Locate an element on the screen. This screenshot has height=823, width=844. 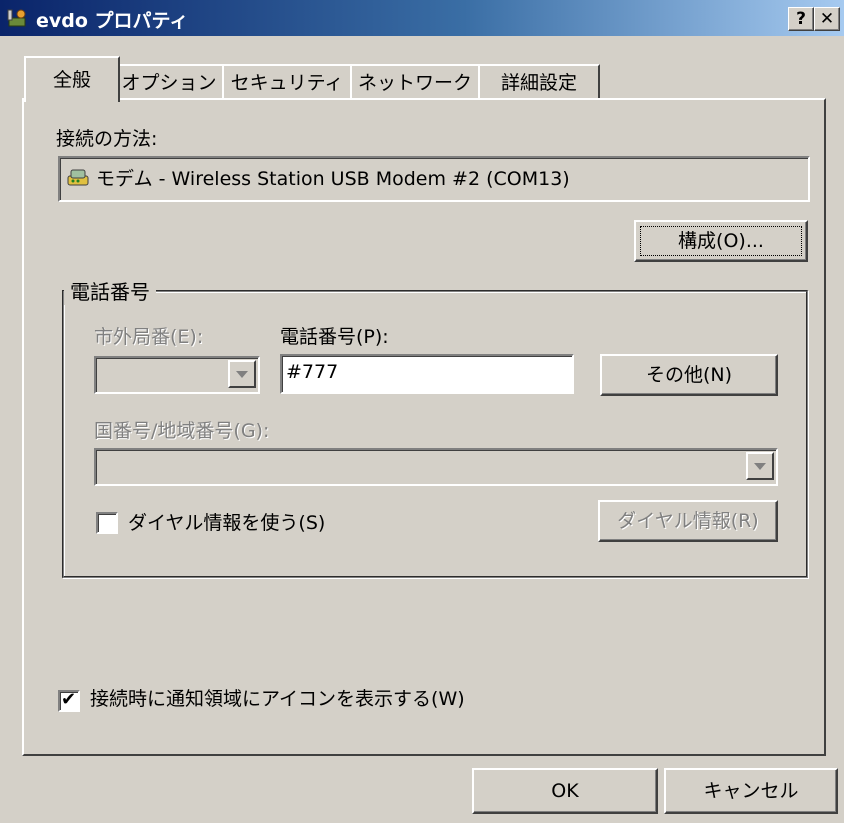
show-icon-checkbox: ✔ is located at coordinates (69, 700).